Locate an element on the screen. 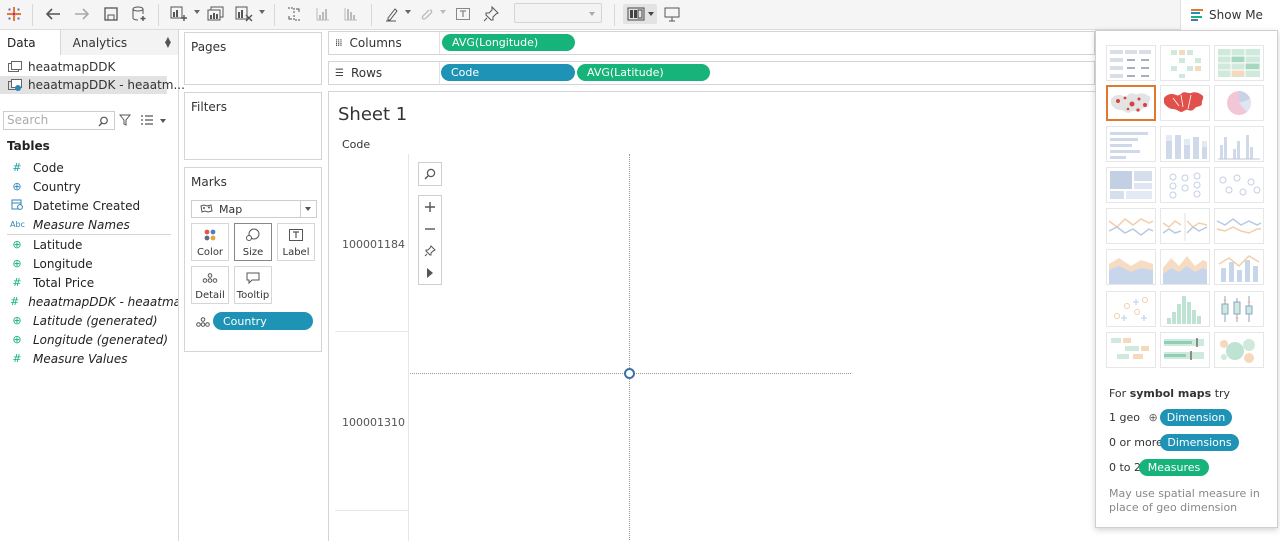 This screenshot has height=541, width=1280. tableau-logo-icon is located at coordinates (14, 14).